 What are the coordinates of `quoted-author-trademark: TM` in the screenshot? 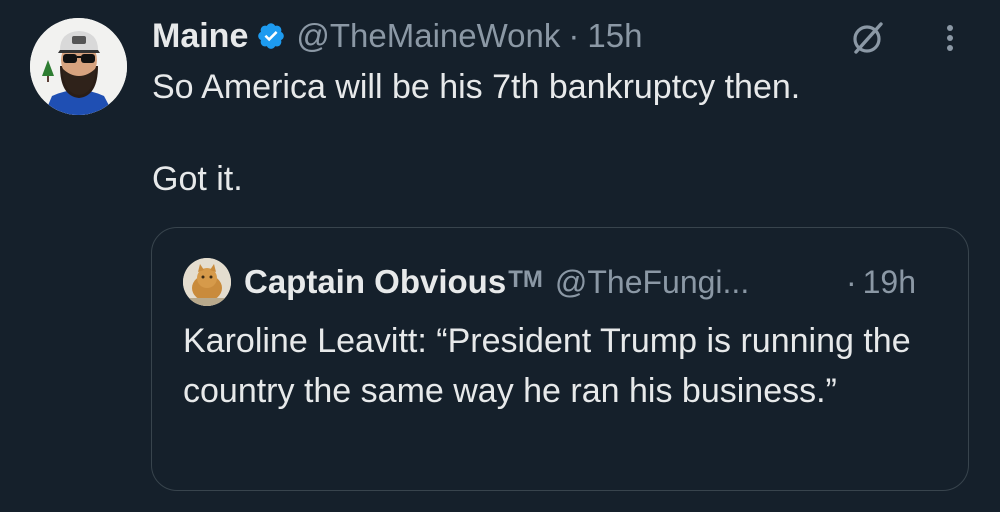 It's located at (525, 279).